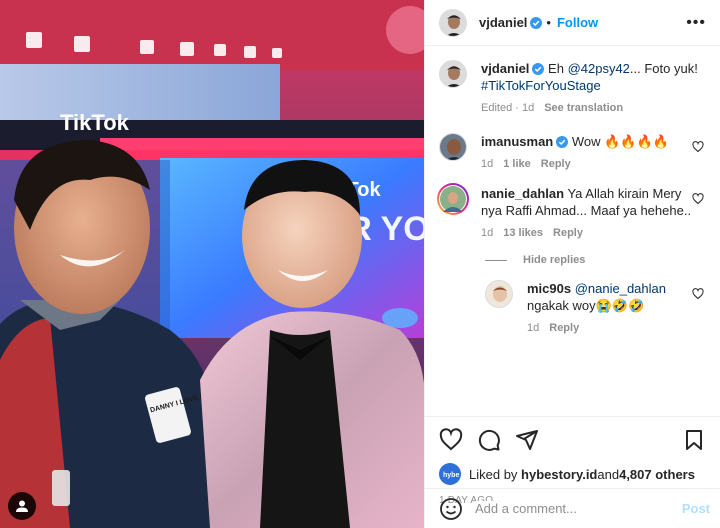  What do you see at coordinates (489, 440) in the screenshot?
I see `comment-icon` at bounding box center [489, 440].